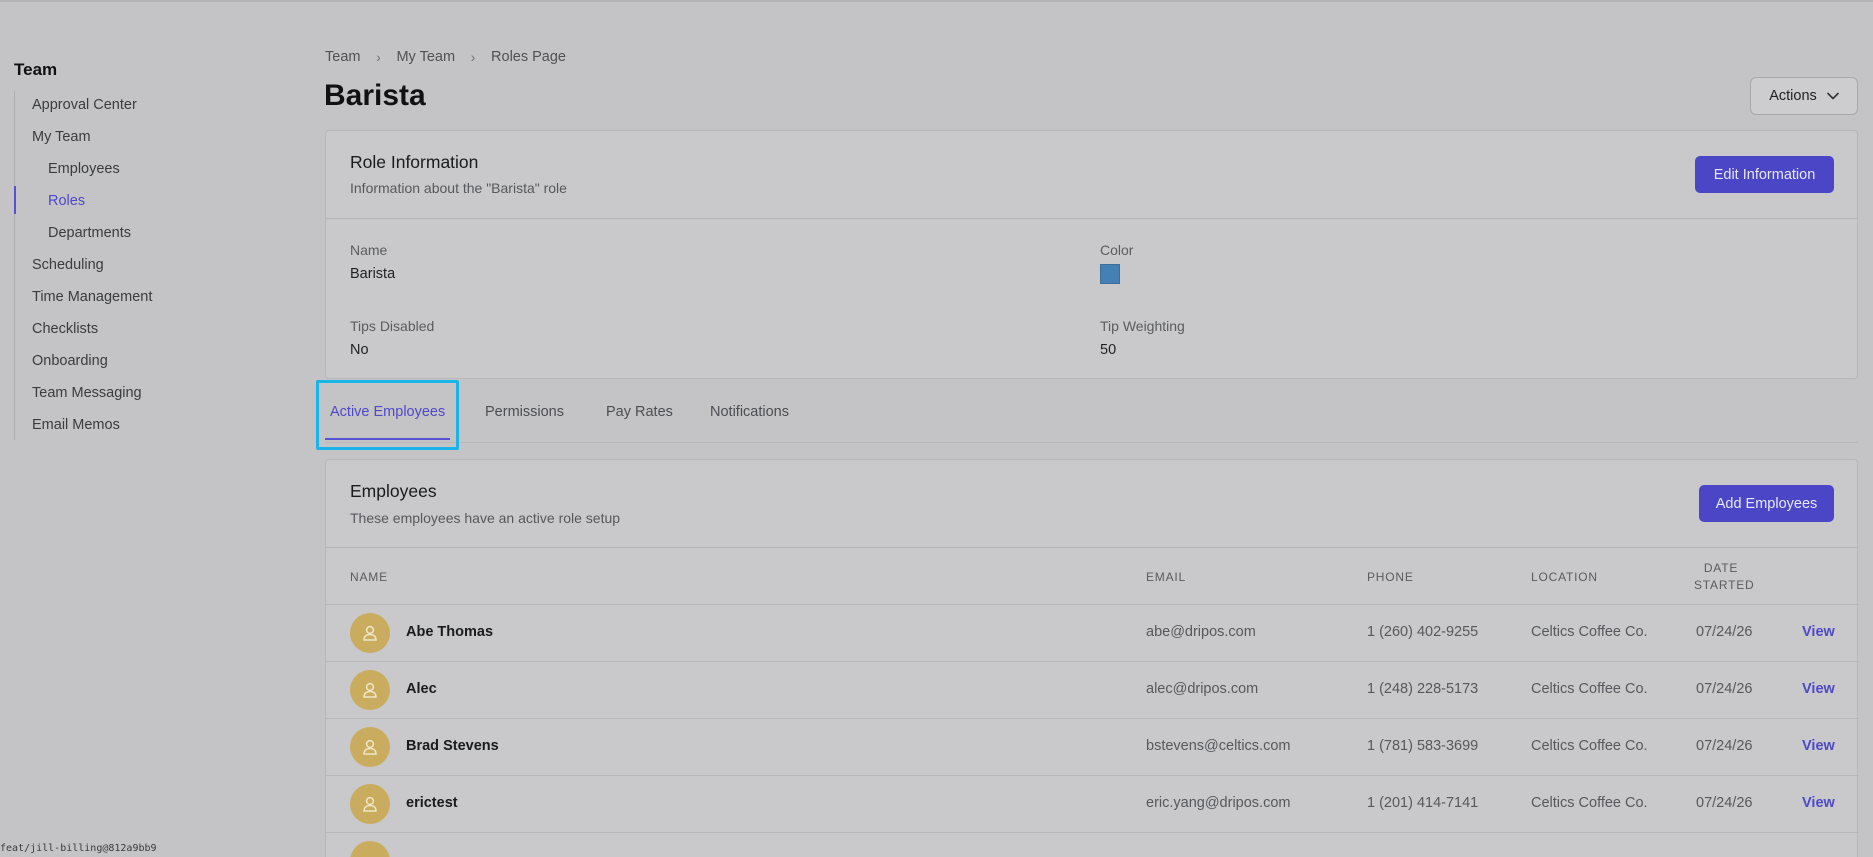  Describe the element at coordinates (528, 57) in the screenshot. I see `breadcrumb-roles-page: Roles Page` at that location.